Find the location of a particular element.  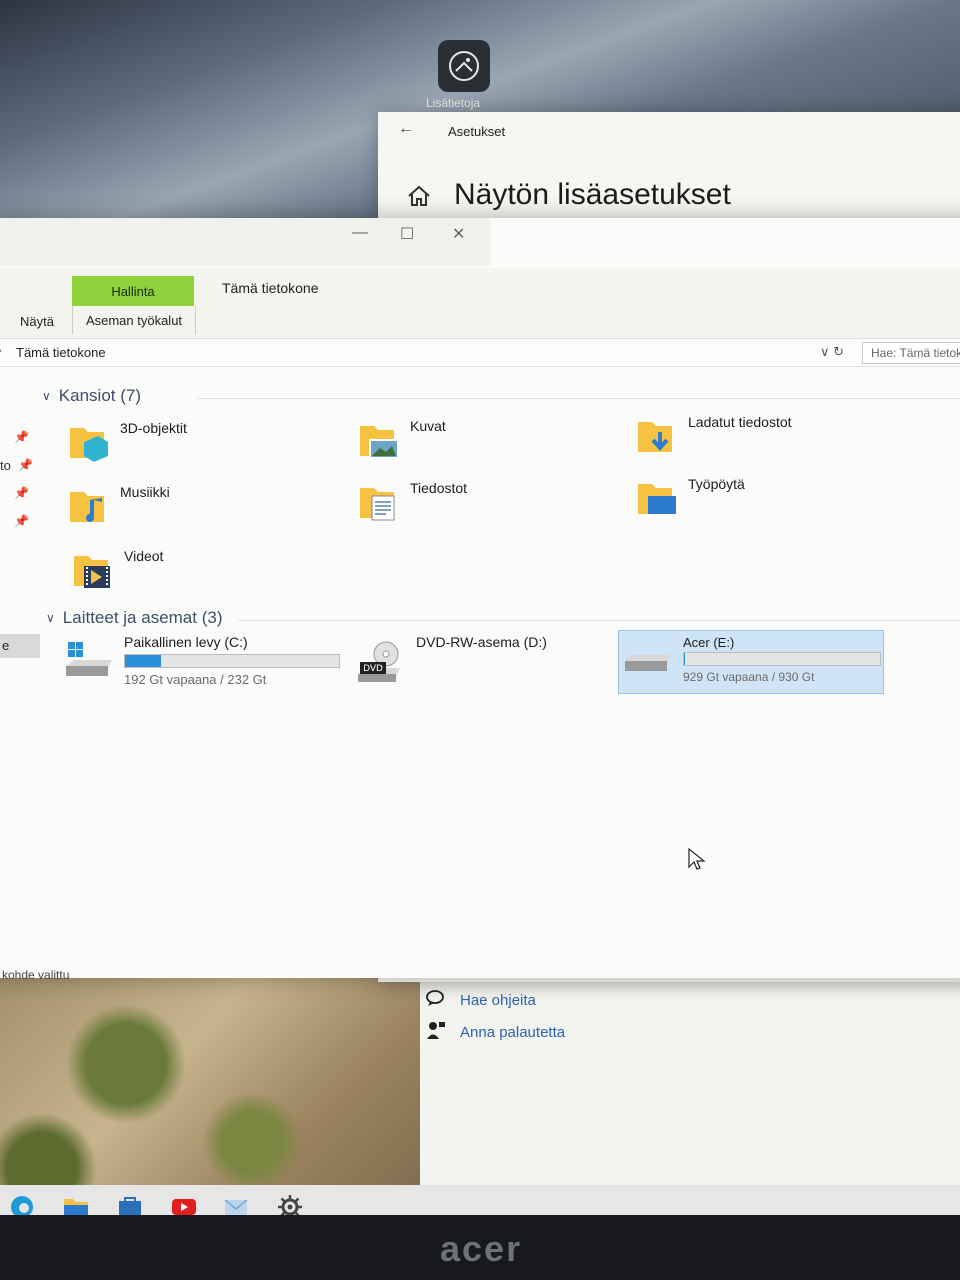

info-button-label: Lisätietoja is located at coordinates (453, 103).